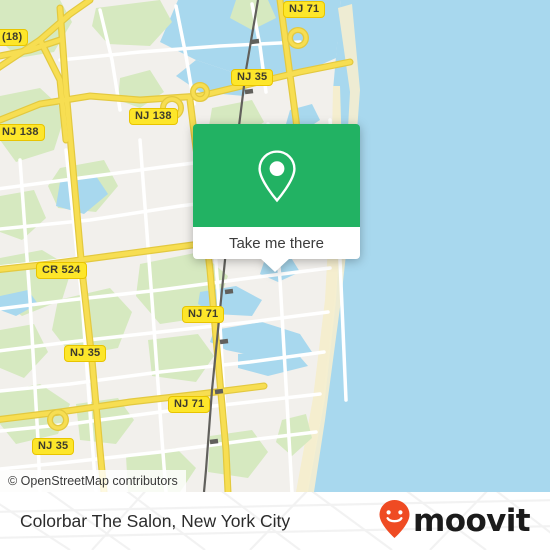  I want to click on popup-action-bar: Take me there, so click(276, 243).